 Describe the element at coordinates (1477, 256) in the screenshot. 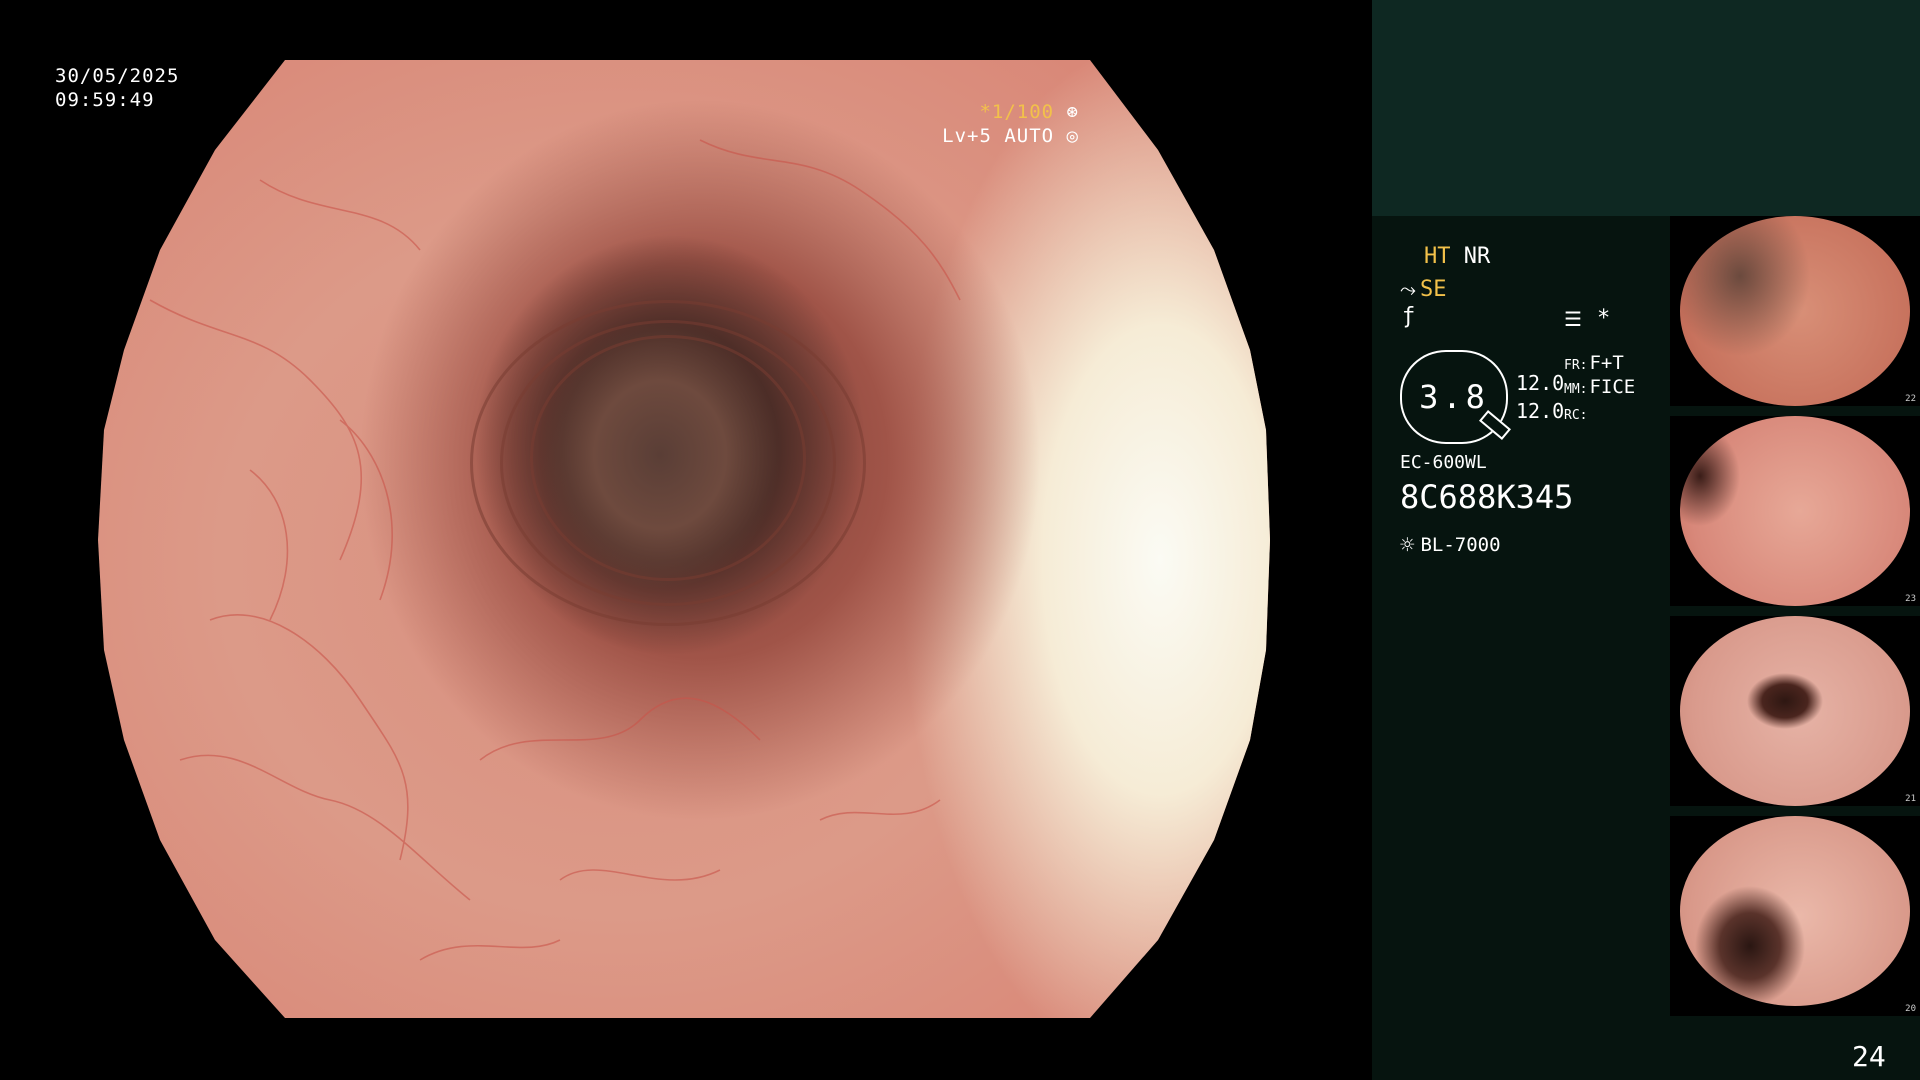

I see `mode-nr: NR` at that location.